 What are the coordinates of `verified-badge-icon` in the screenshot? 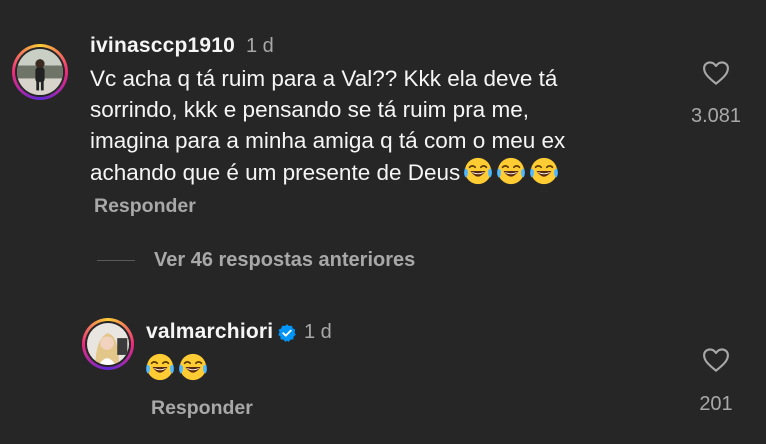 It's located at (287, 333).